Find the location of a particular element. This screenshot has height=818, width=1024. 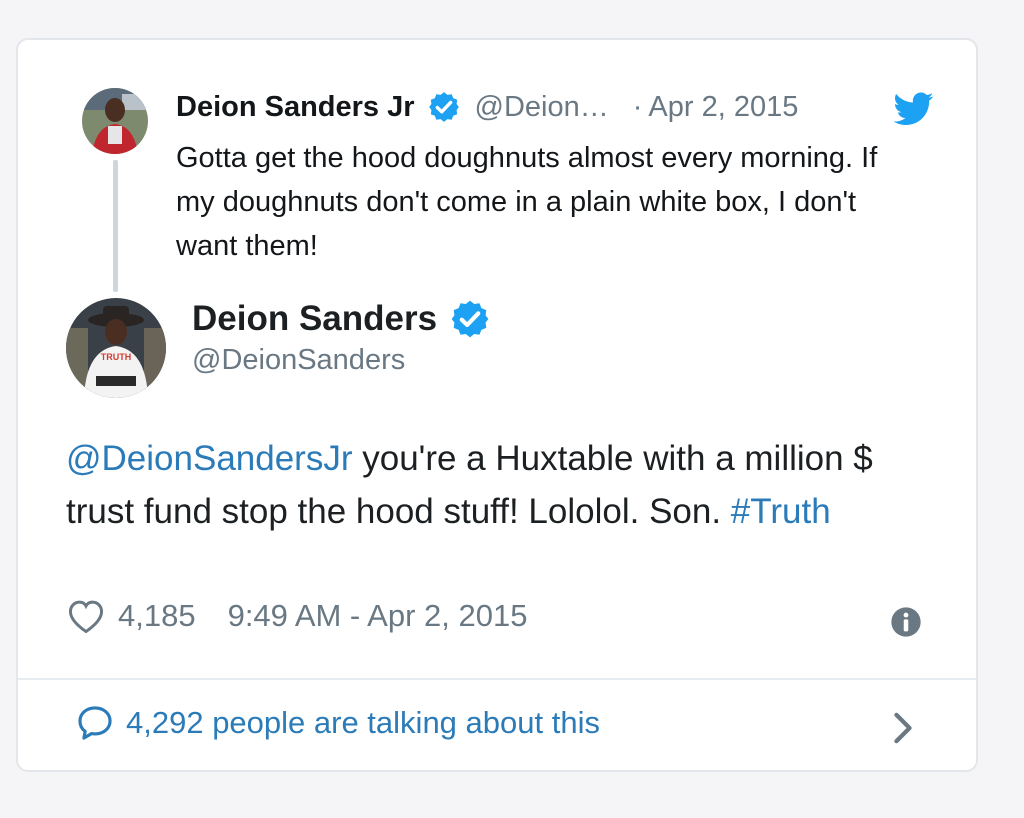

main-author-handle: @DeionSanders is located at coordinates (298, 360).